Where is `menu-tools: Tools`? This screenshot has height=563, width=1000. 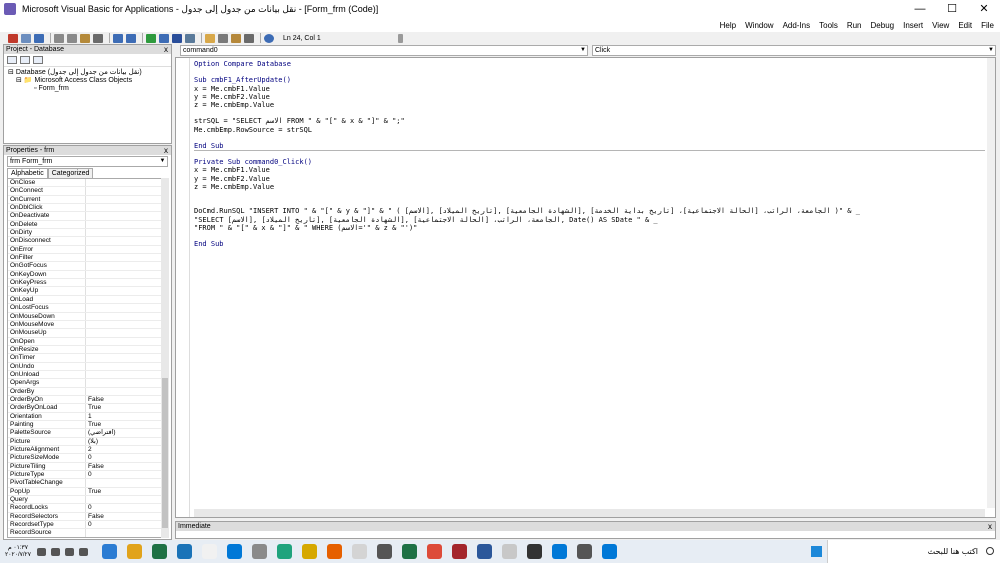 menu-tools: Tools is located at coordinates (828, 25).